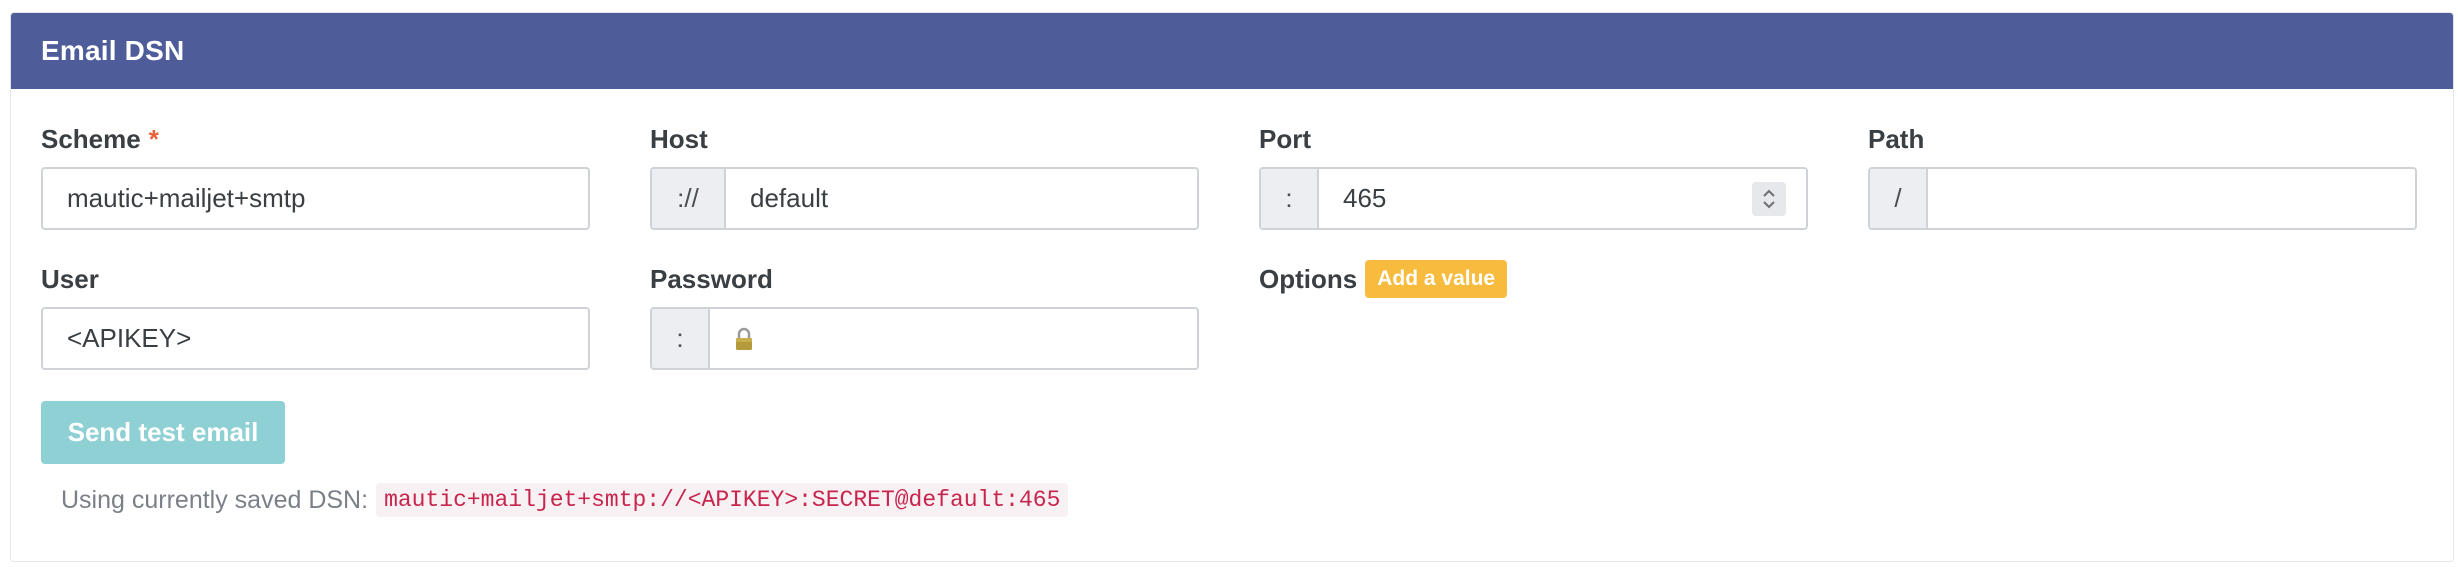 This screenshot has width=2458, height=570. What do you see at coordinates (153, 138) in the screenshot?
I see `required-mark: *` at bounding box center [153, 138].